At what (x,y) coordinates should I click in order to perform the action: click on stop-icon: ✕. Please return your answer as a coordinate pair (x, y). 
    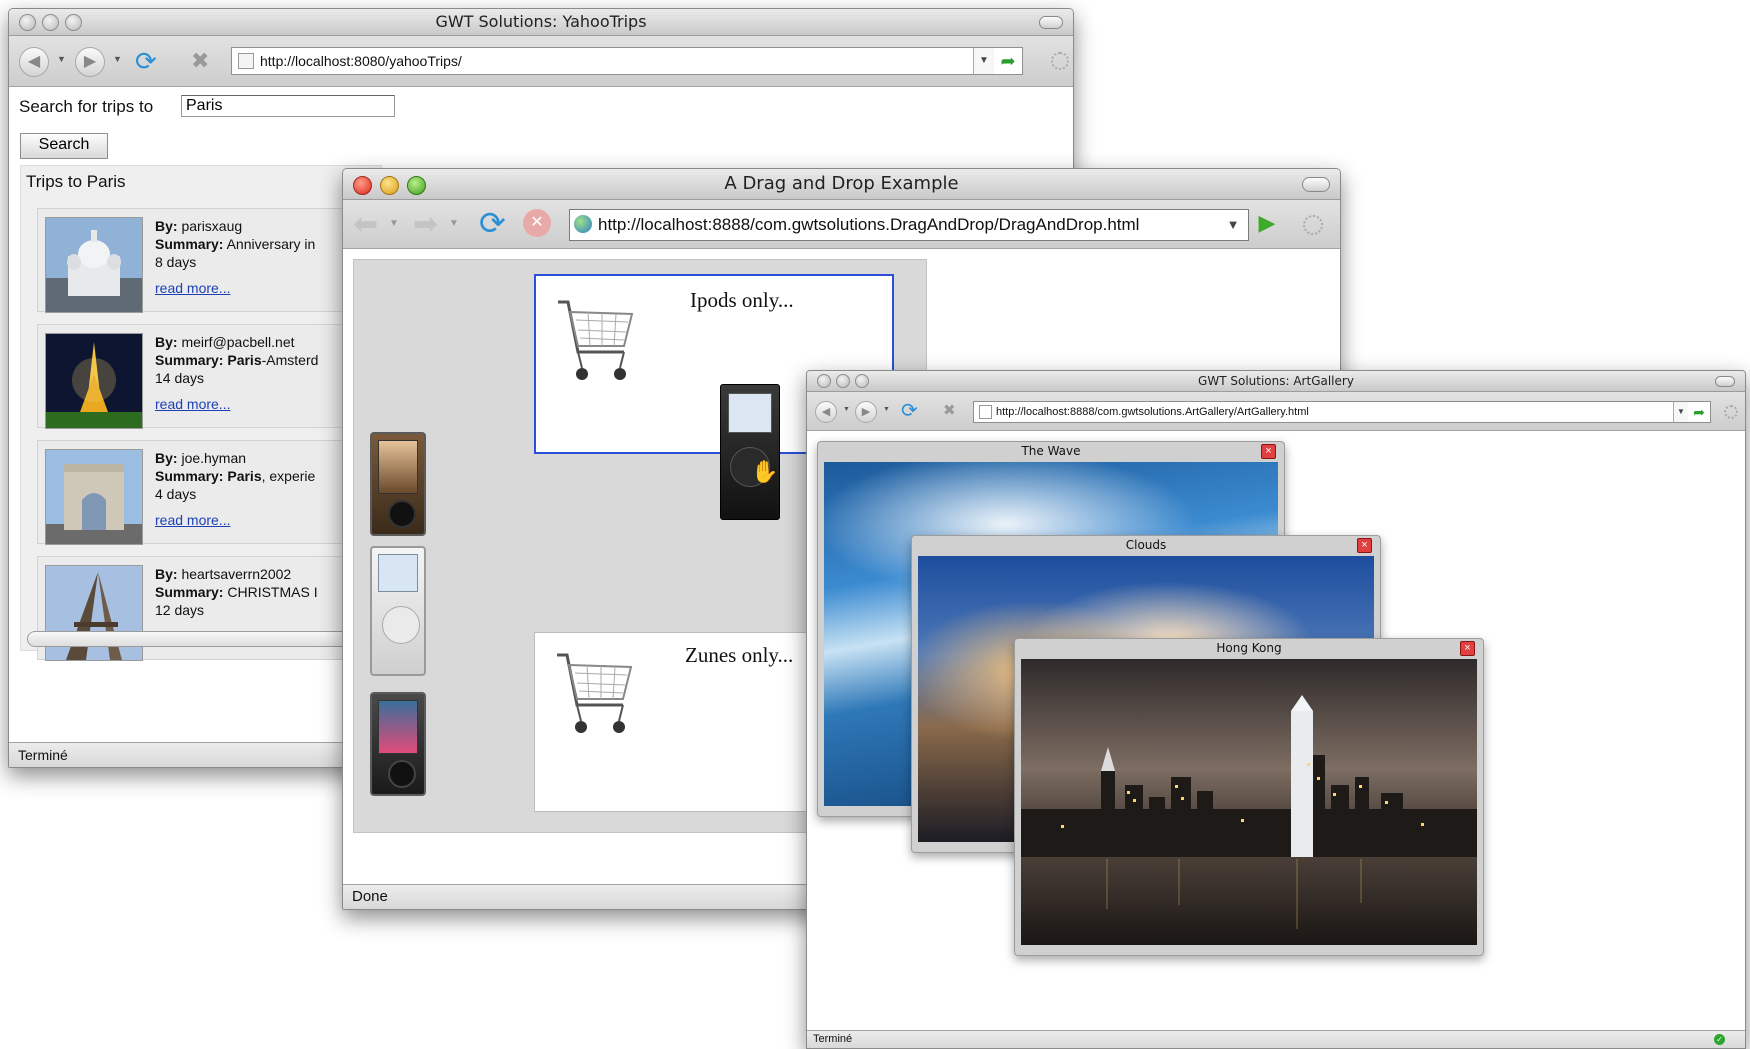
    Looking at the image, I should click on (537, 223).